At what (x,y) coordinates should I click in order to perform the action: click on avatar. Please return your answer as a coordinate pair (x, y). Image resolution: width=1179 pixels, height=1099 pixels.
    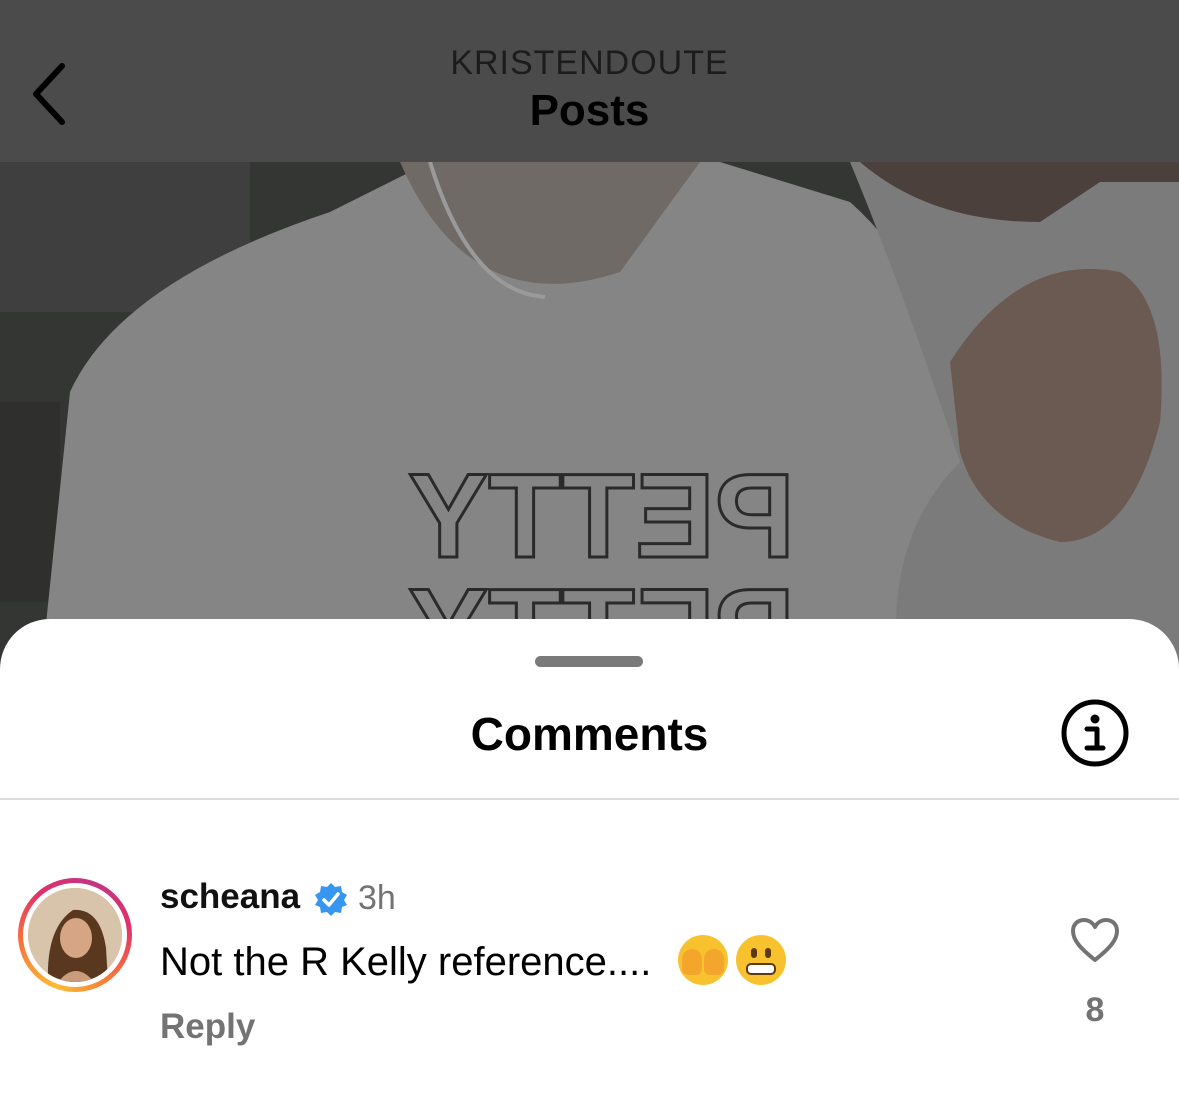
    Looking at the image, I should click on (75, 935).